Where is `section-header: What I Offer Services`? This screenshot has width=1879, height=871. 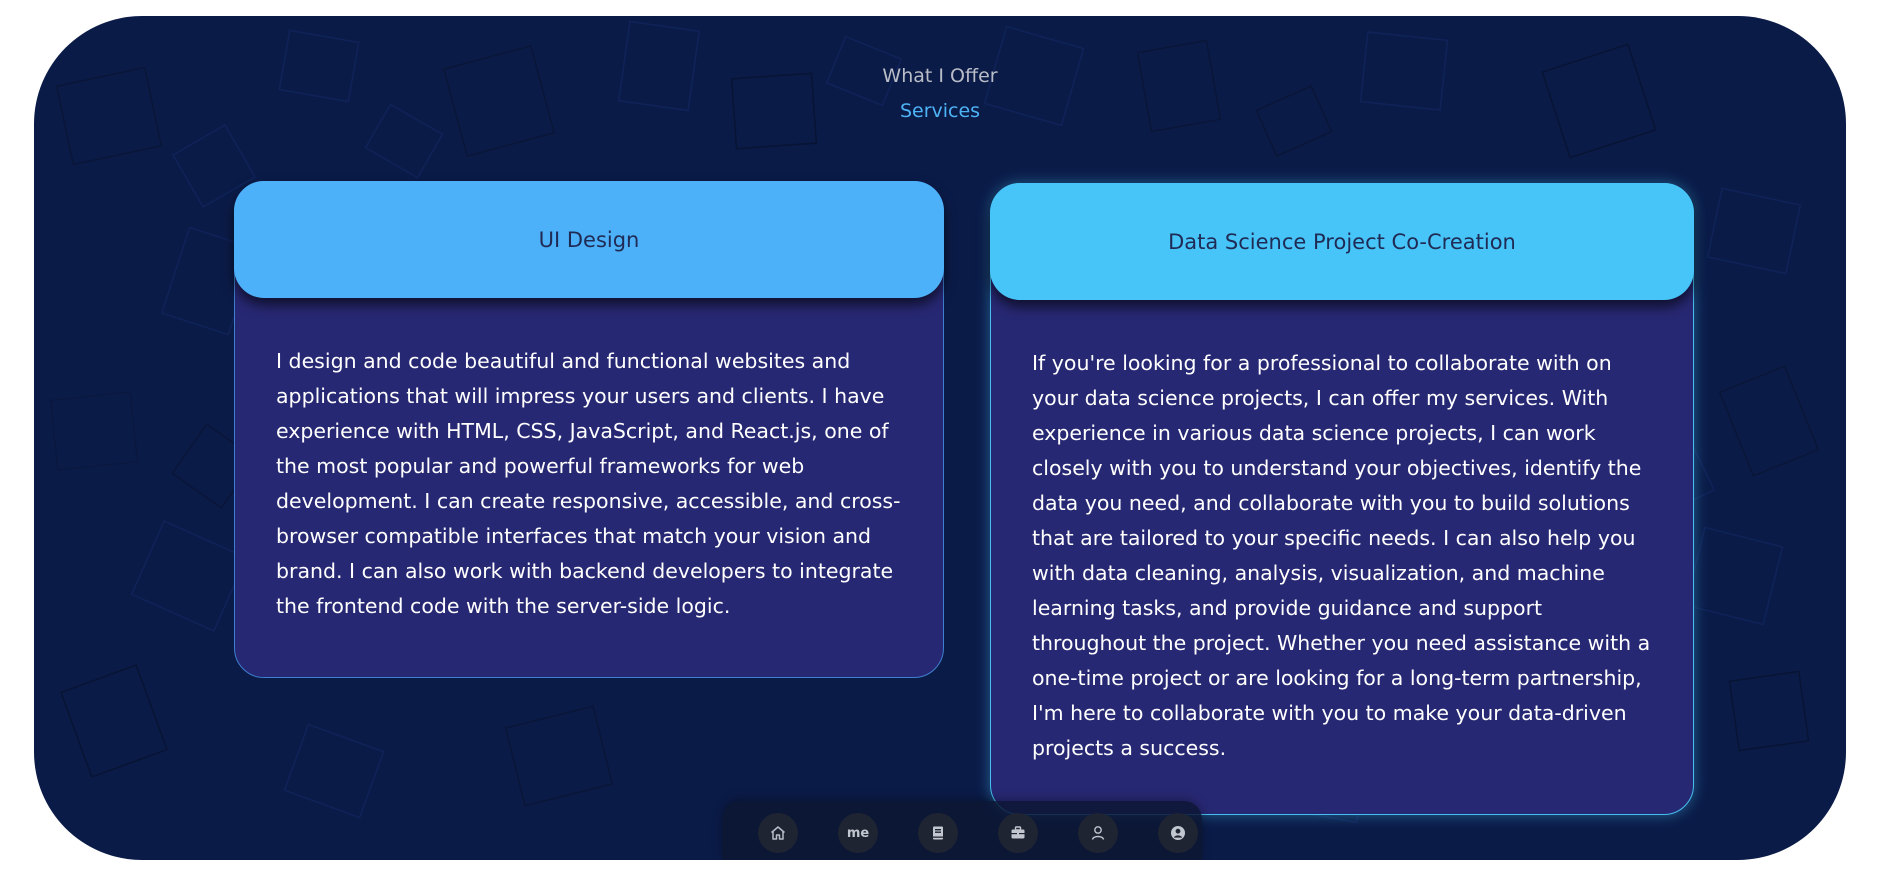 section-header: What I Offer Services is located at coordinates (940, 93).